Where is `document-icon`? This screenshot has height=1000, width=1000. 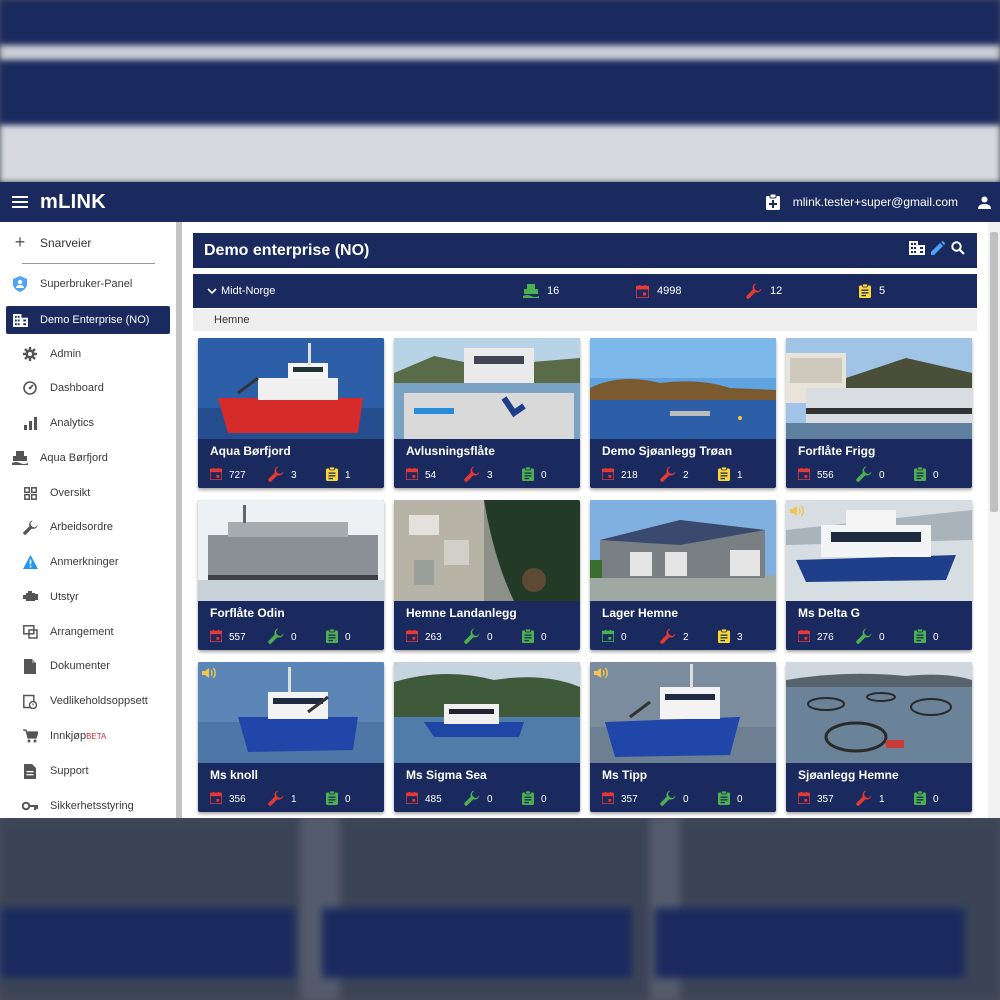
document-icon is located at coordinates (30, 666).